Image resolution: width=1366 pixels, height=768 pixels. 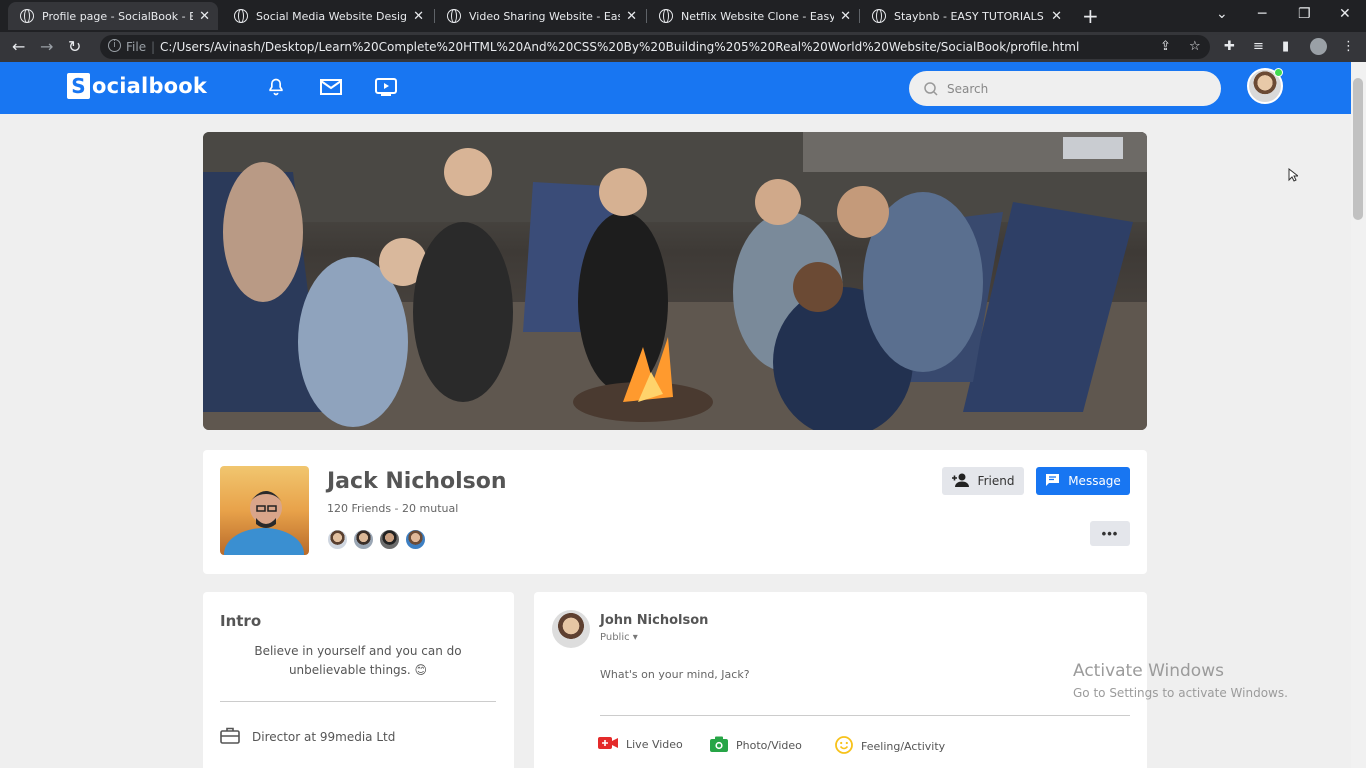 I want to click on author-name: John Nicholson, so click(x=654, y=620).